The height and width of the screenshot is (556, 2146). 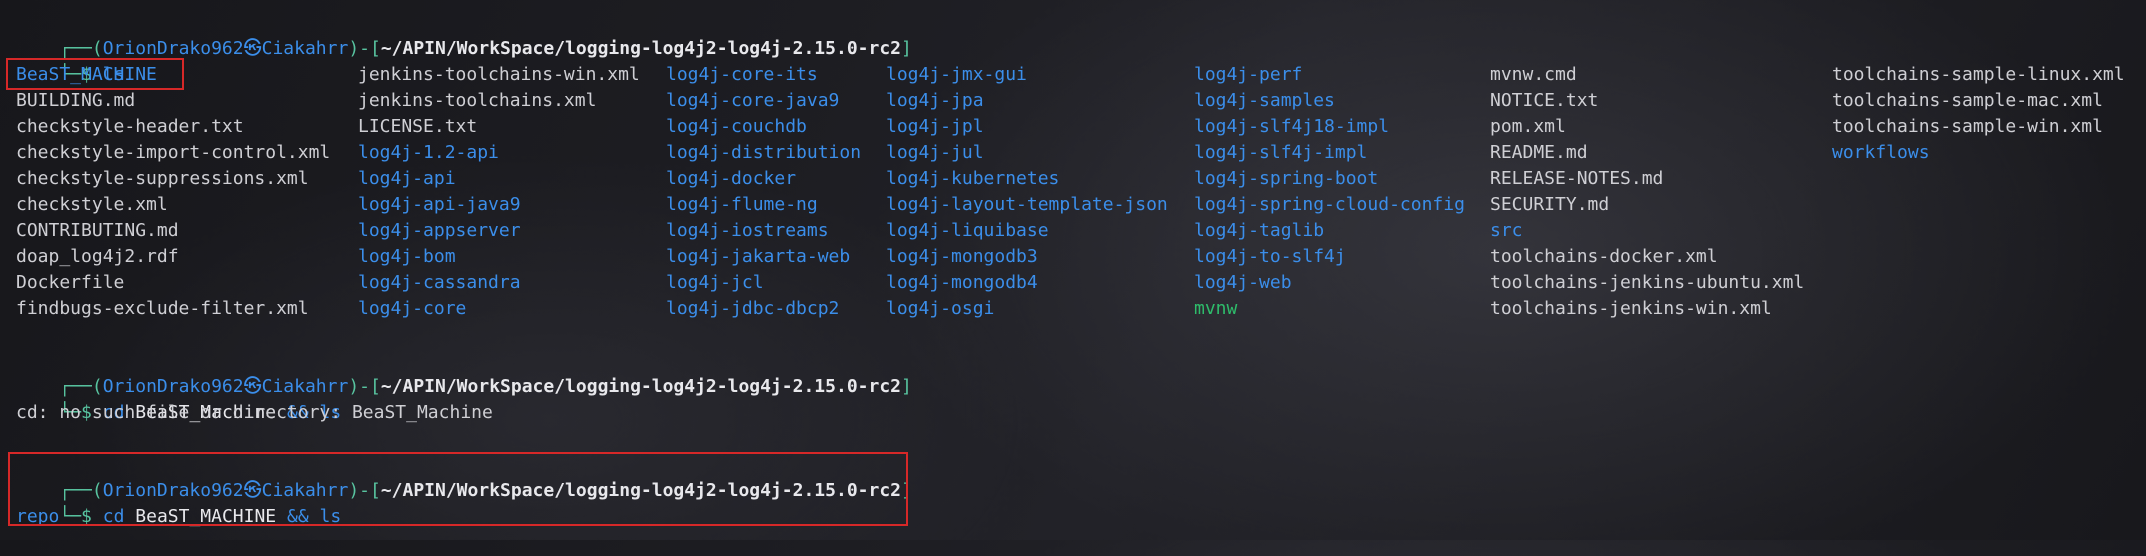 What do you see at coordinates (407, 257) in the screenshot?
I see `ls-entry-directory: log4j-bom` at bounding box center [407, 257].